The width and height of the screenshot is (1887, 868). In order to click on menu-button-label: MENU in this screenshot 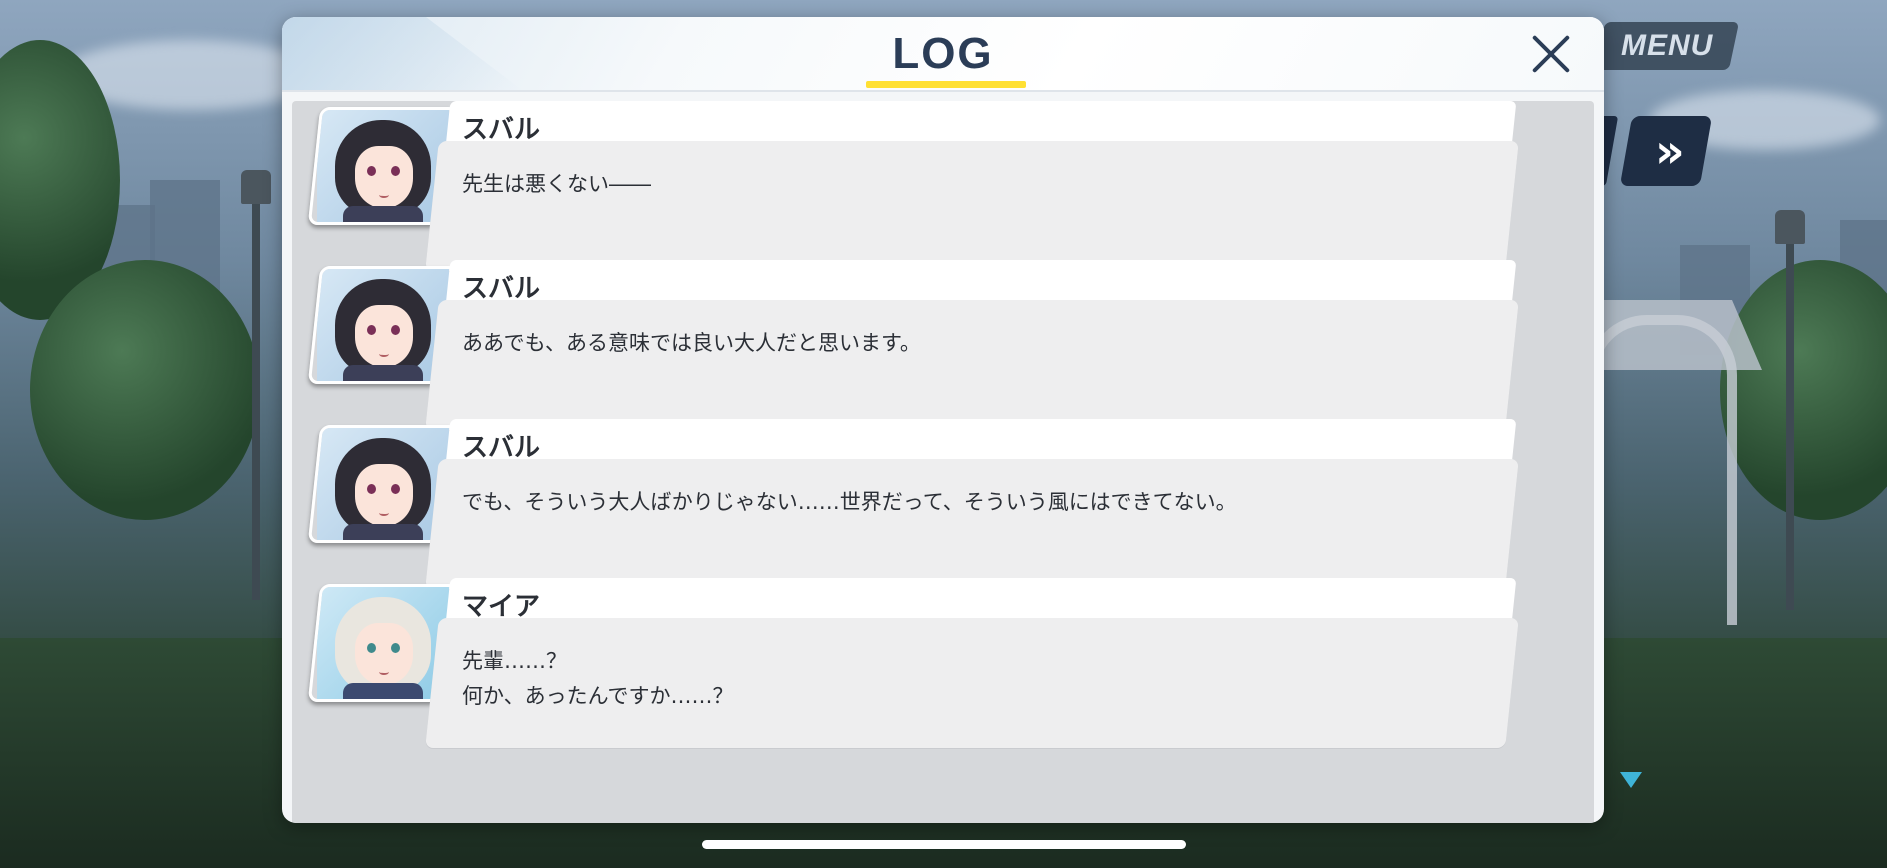, I will do `click(1667, 45)`.